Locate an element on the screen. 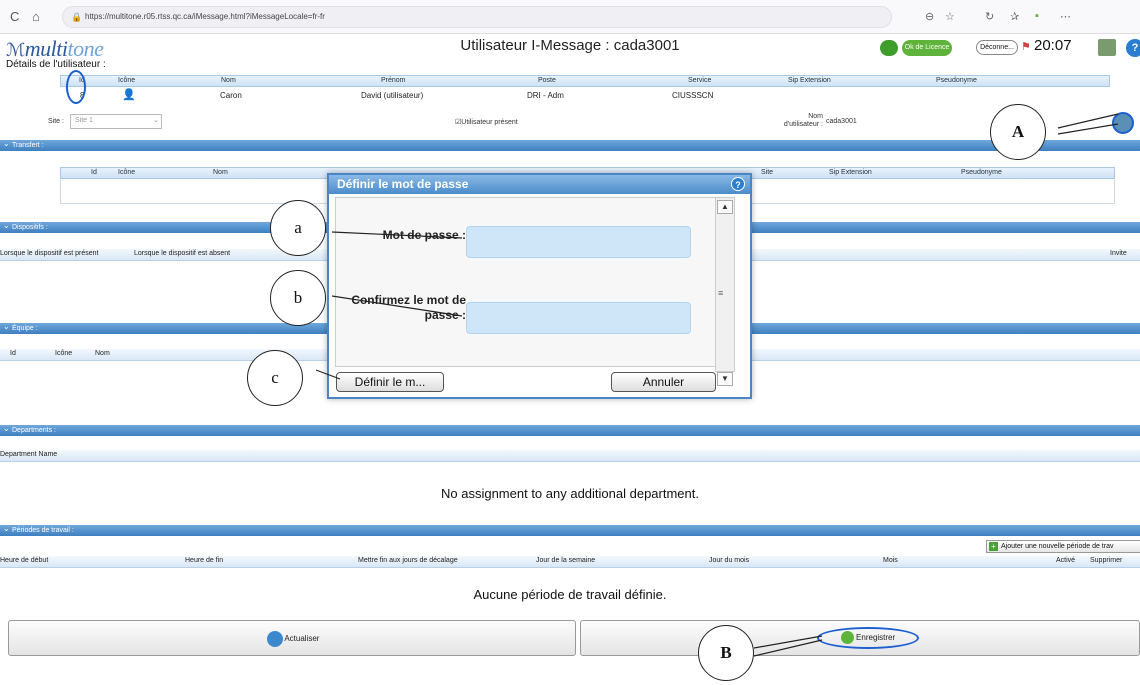 This screenshot has width=1140, height=685. alarm-icon: ⚑ is located at coordinates (1026, 47).